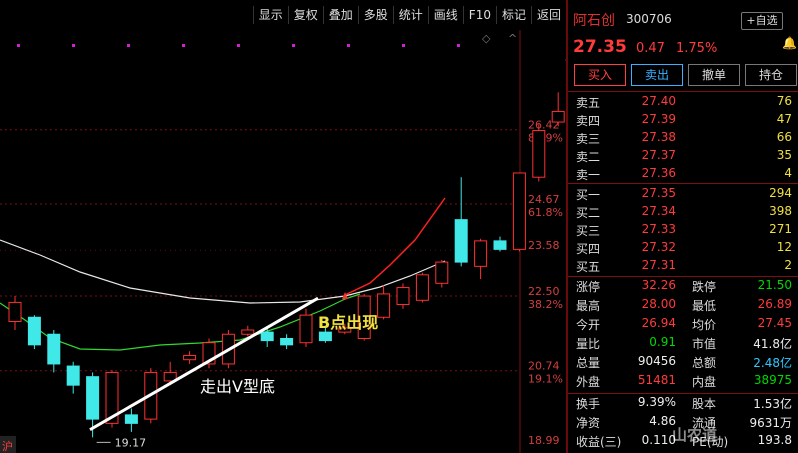  Describe the element at coordinates (544, 366) in the screenshot. I see `price-axis-label: 20.74` at that location.